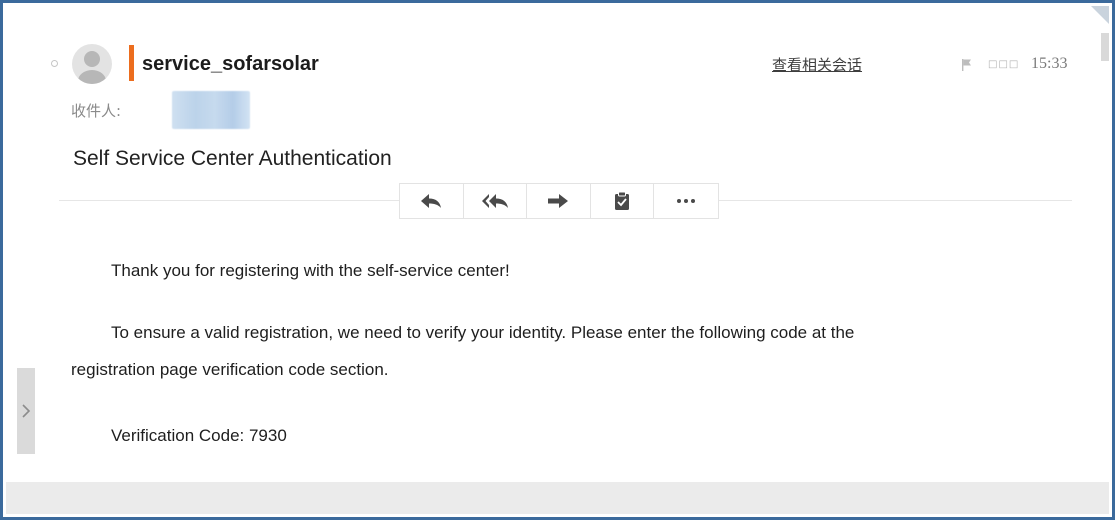  I want to click on reply-all-icon, so click(494, 201).